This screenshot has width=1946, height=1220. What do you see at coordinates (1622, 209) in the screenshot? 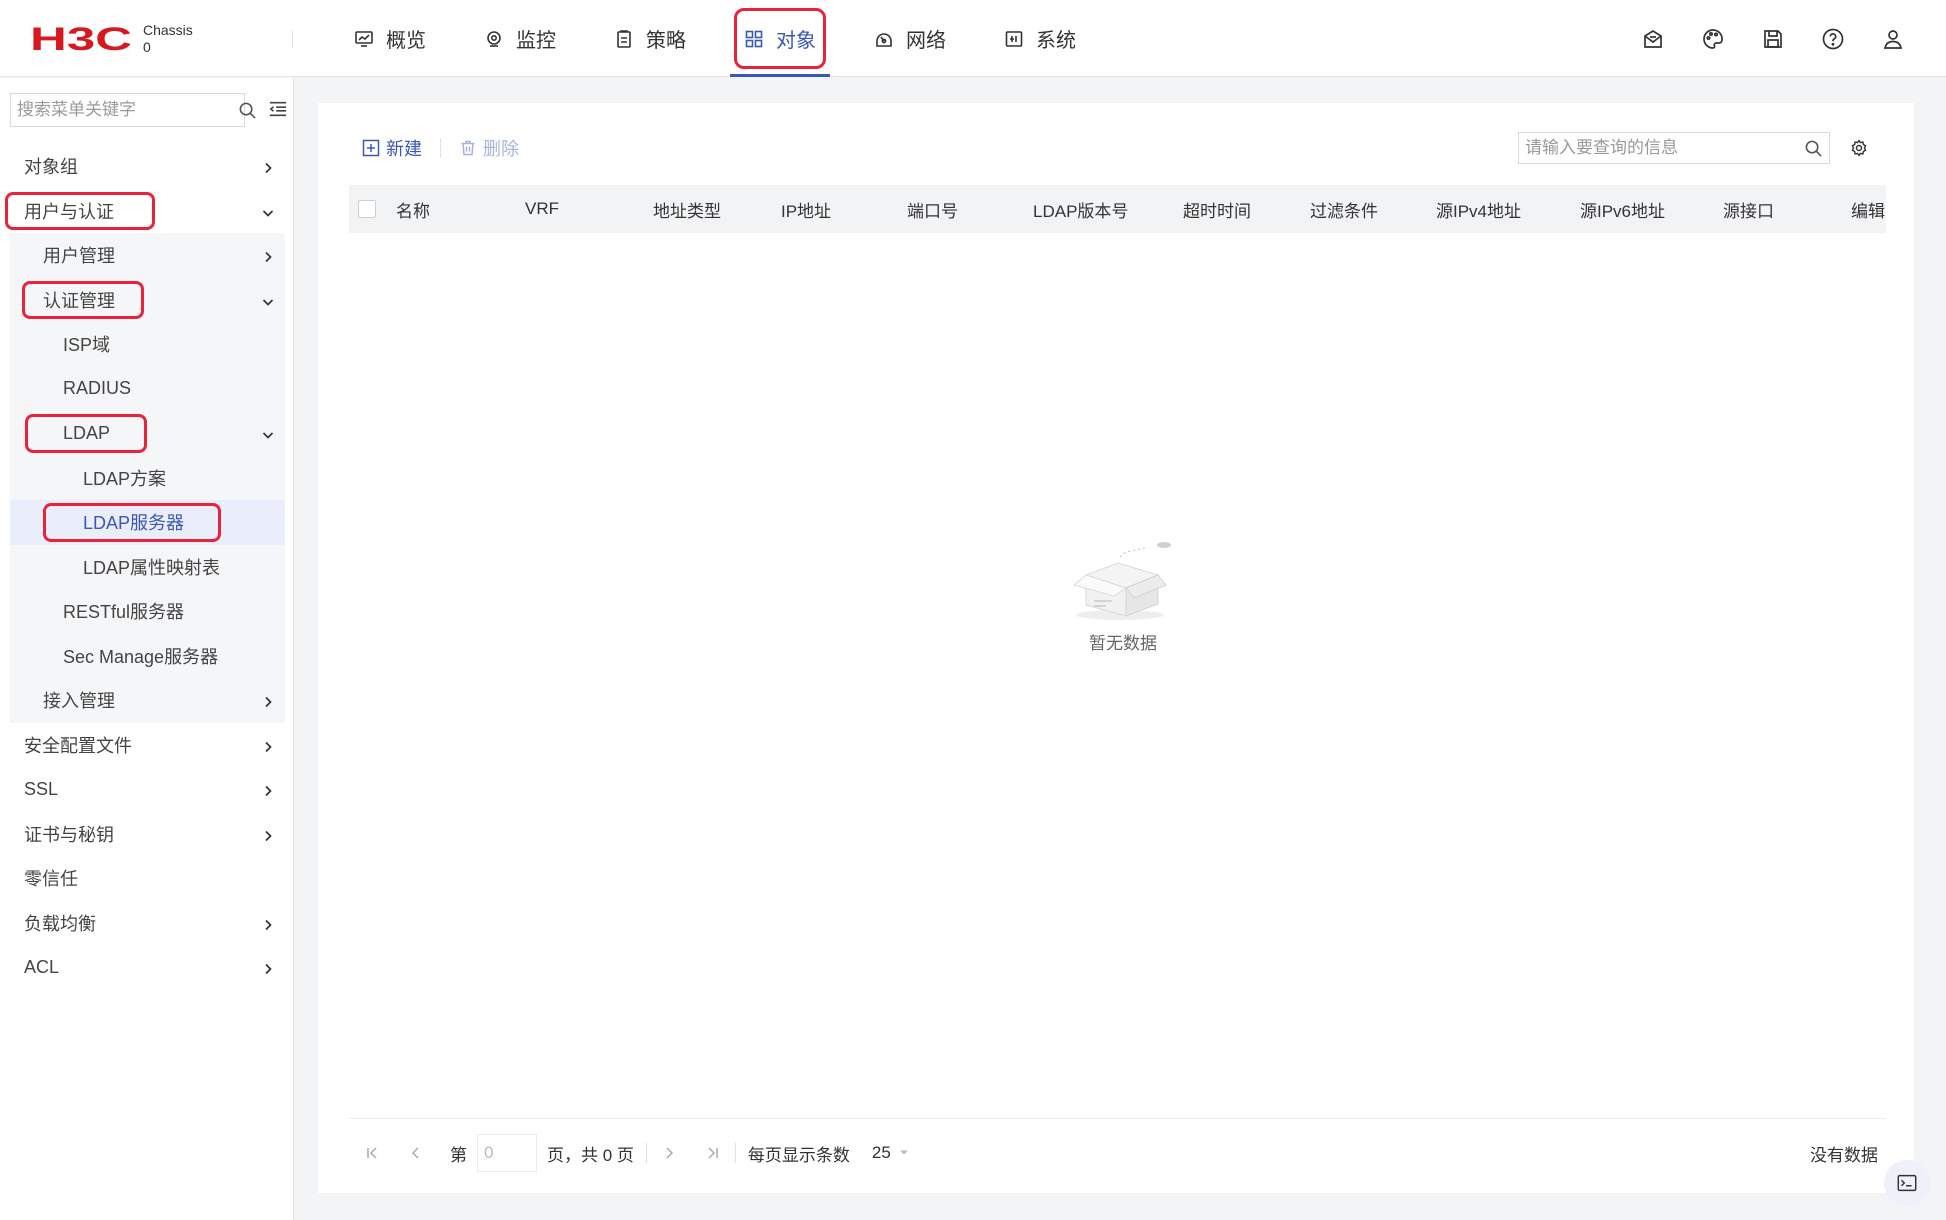
I see `column-header: 源IPv6地址` at bounding box center [1622, 209].